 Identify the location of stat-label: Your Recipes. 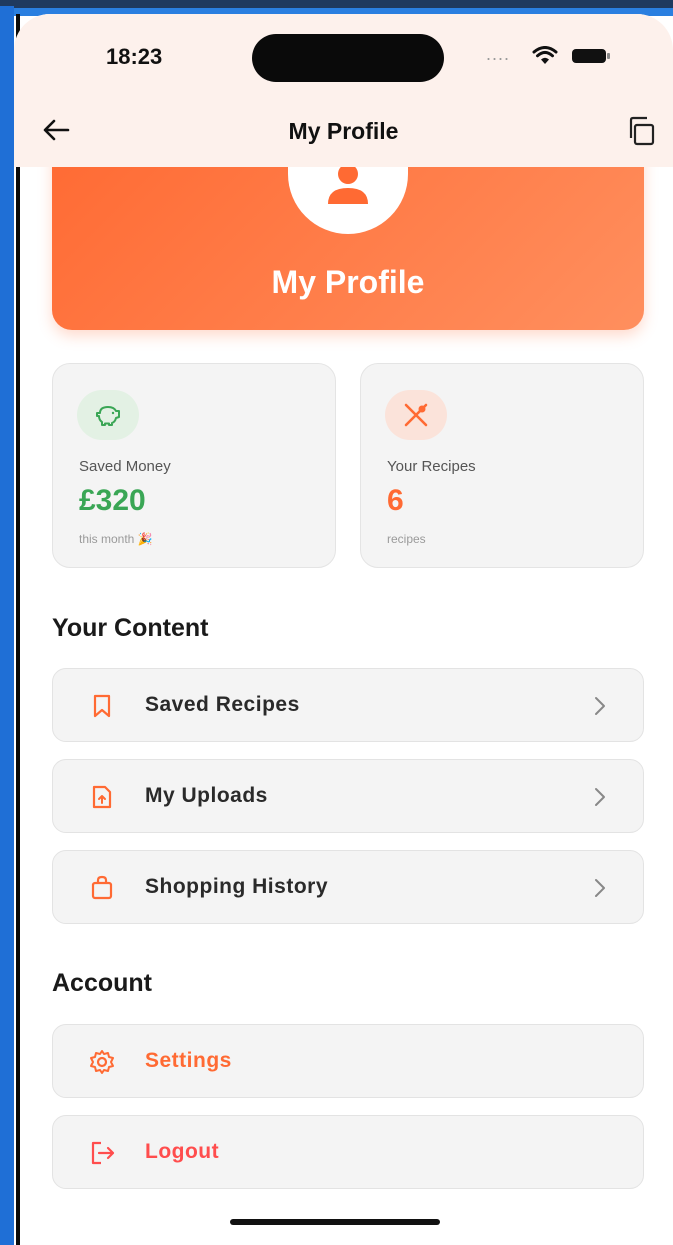
(431, 466).